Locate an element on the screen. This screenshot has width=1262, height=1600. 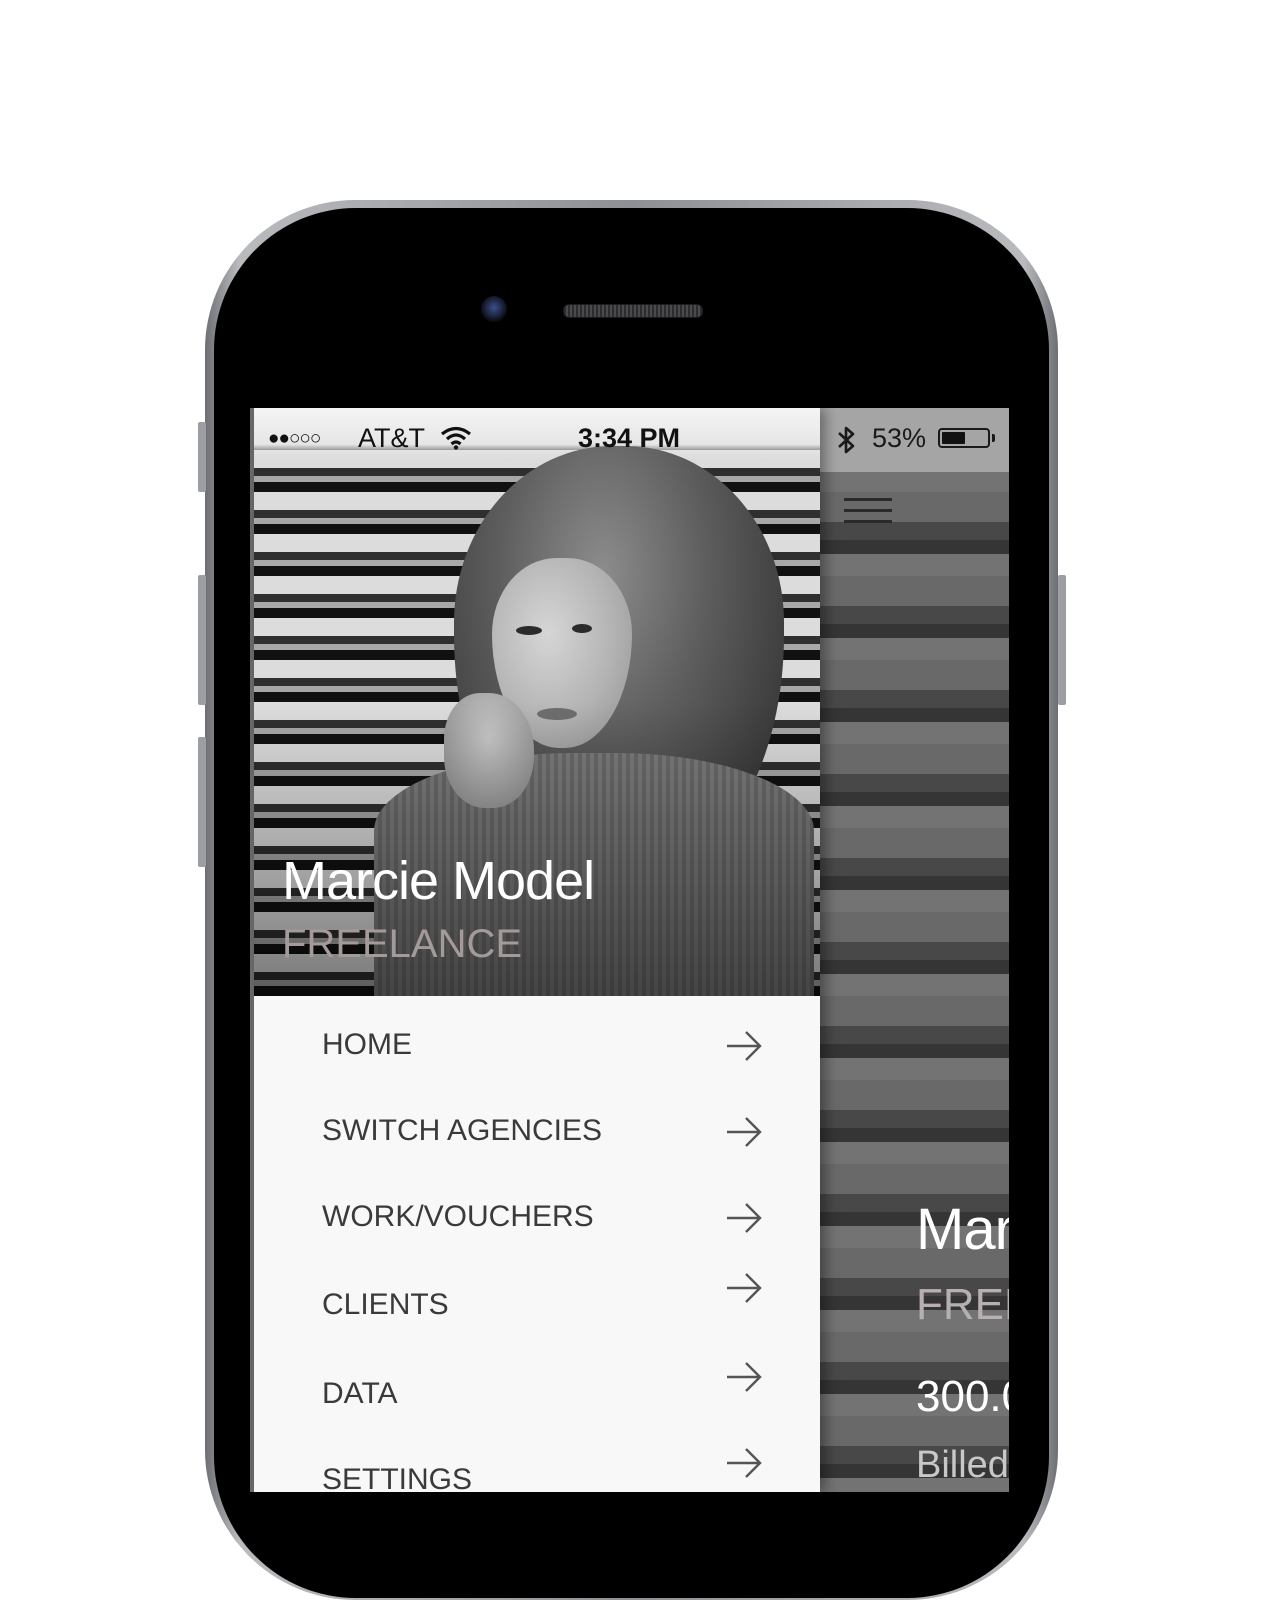
menu-item-label: DATA is located at coordinates (360, 1393).